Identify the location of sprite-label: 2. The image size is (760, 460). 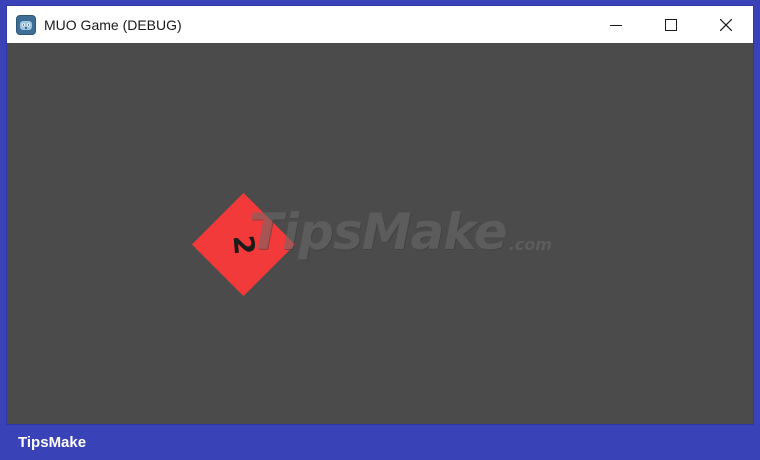
(244, 244).